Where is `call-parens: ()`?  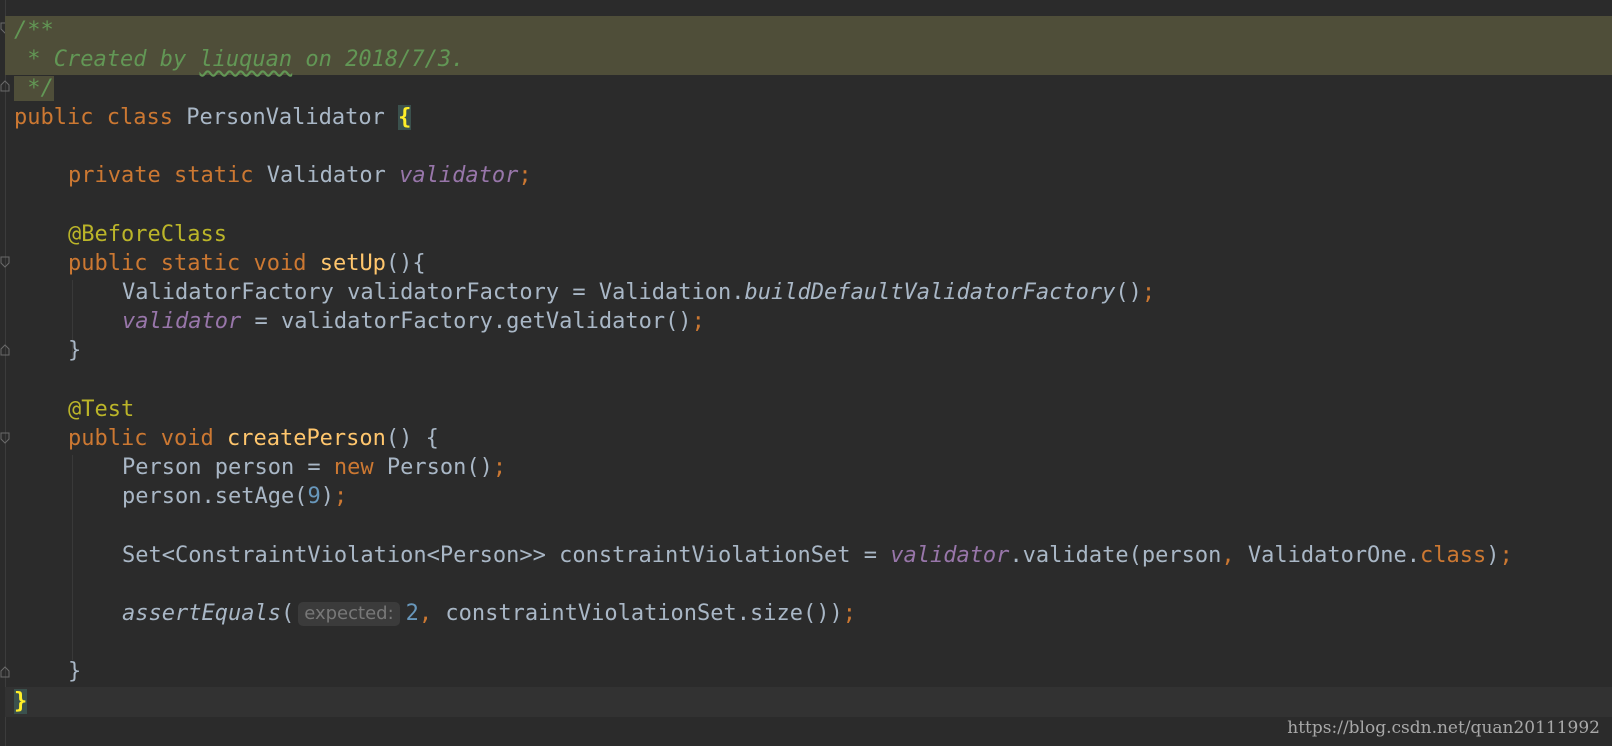 call-parens: () is located at coordinates (1128, 292).